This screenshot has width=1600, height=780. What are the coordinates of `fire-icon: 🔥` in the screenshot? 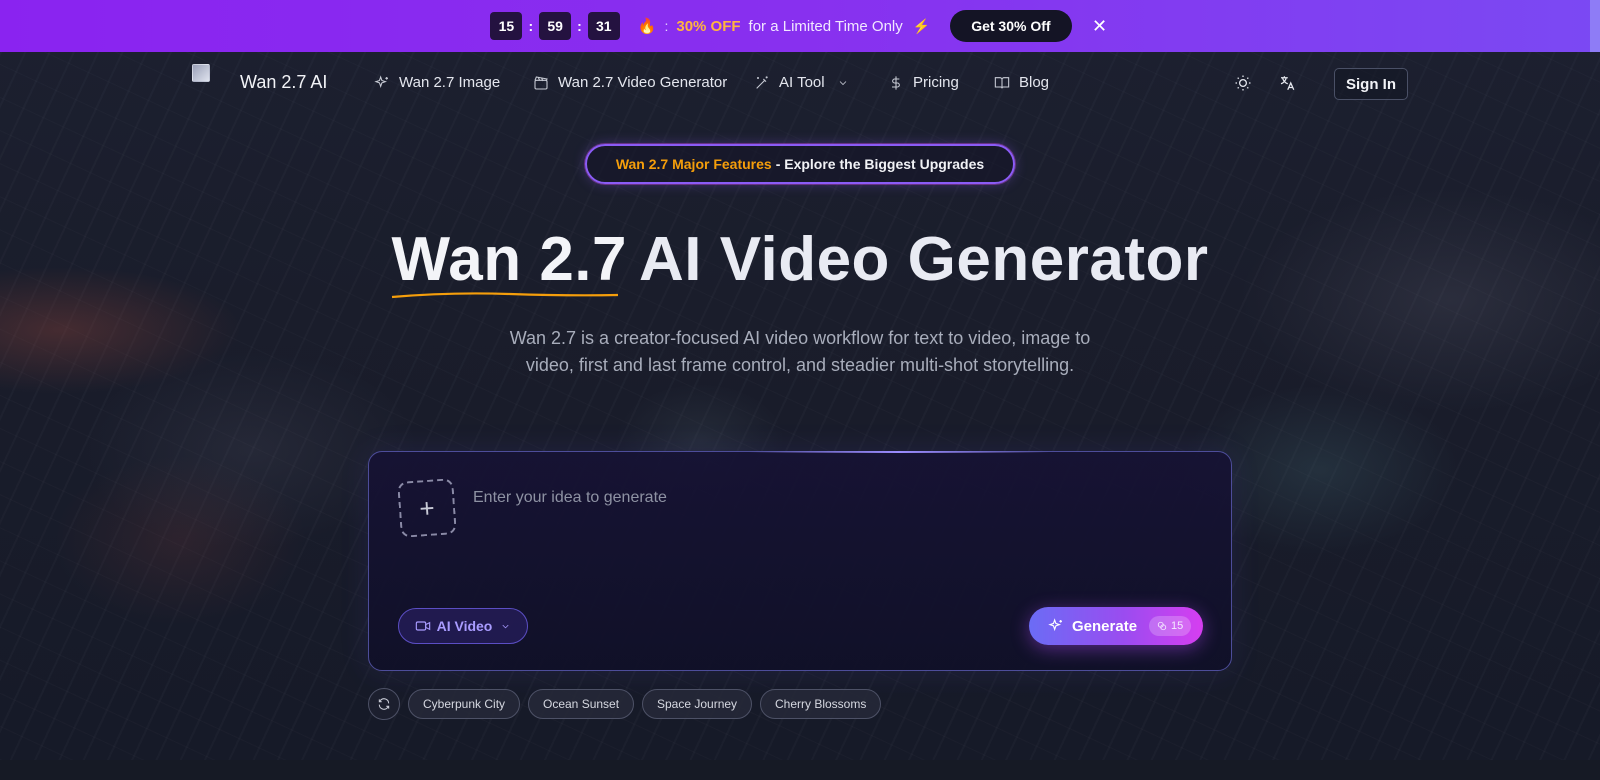 It's located at (647, 26).